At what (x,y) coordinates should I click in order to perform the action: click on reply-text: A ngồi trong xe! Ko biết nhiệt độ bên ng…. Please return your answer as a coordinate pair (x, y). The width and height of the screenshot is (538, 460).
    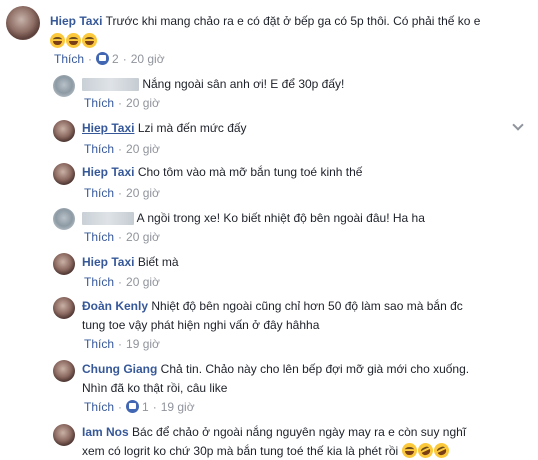
    Looking at the image, I should click on (280, 218).